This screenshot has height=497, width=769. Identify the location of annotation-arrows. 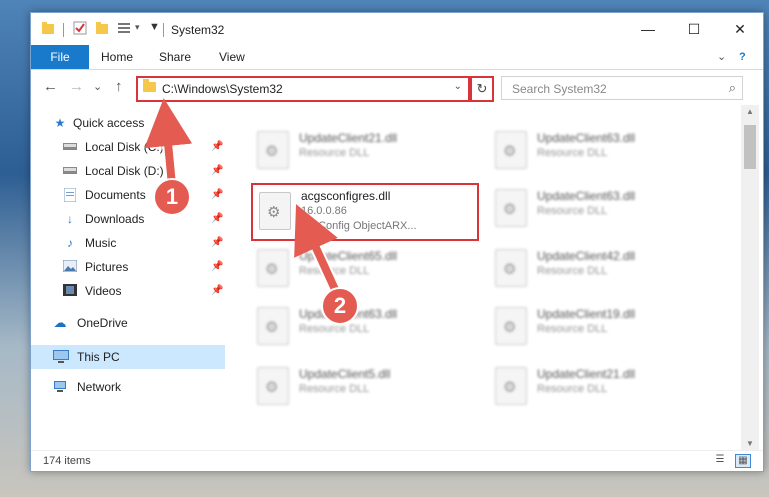
(244, 200).